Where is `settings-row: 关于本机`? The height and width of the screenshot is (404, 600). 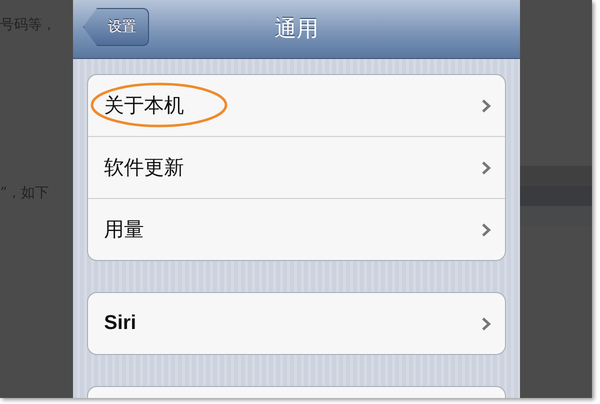
settings-row: 关于本机 is located at coordinates (296, 105).